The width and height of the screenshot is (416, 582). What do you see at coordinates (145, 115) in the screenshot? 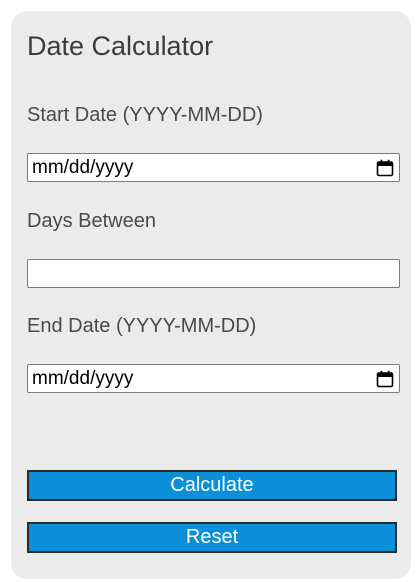
I see `start-date-label: Start Date (YYYY-MM-DD)` at bounding box center [145, 115].